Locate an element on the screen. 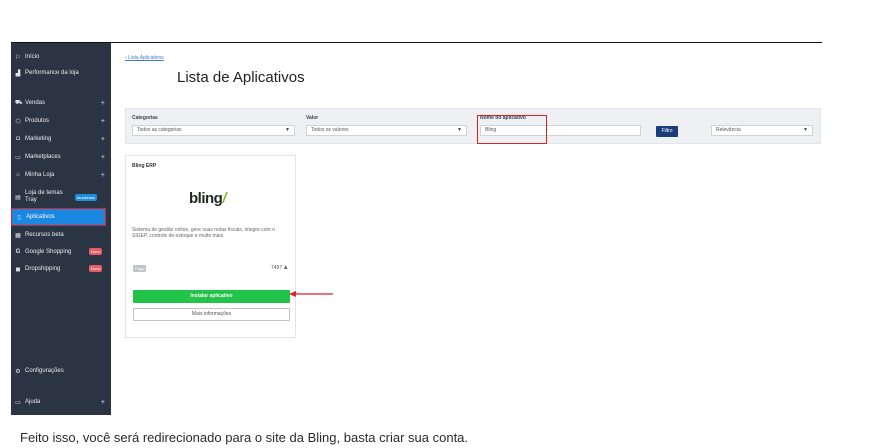 This screenshot has width=878, height=448. sidebar-item-label: Configurações is located at coordinates (44, 371).